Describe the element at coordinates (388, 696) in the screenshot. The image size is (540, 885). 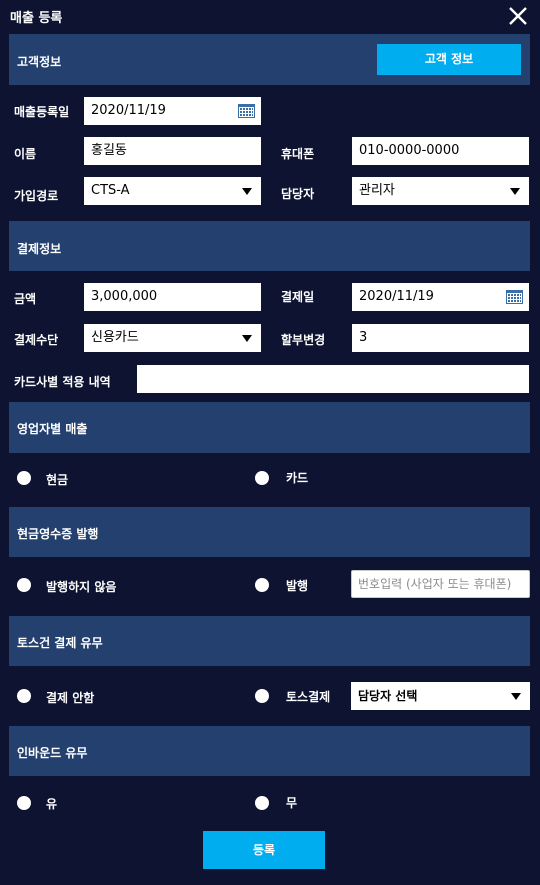
I see `toss-manager-value: 담당자 선택` at that location.